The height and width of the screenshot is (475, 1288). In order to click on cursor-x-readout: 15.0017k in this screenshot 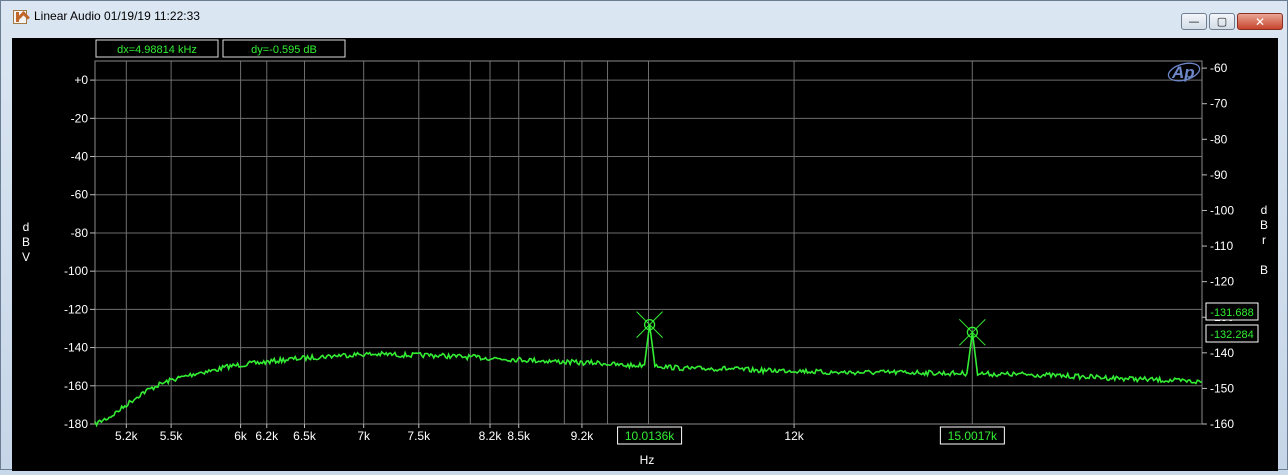, I will do `click(973, 436)`.